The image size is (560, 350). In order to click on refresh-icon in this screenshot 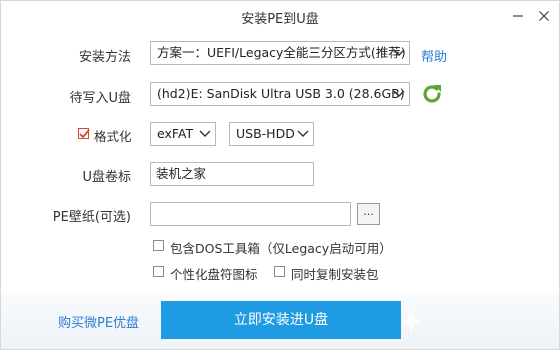, I will do `click(432, 94)`.